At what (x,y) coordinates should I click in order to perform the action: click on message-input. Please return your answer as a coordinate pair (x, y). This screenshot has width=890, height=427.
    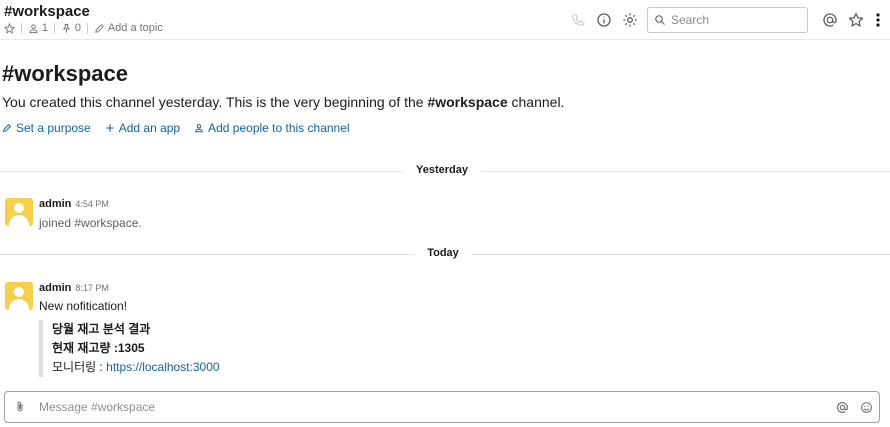
    Looking at the image, I should click on (429, 407).